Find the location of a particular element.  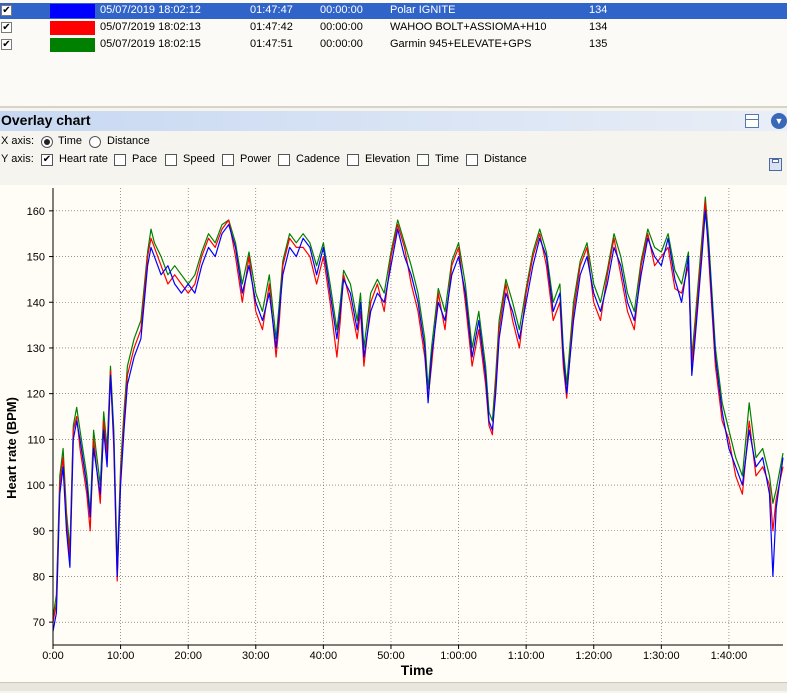

power-checkbox is located at coordinates (228, 160).